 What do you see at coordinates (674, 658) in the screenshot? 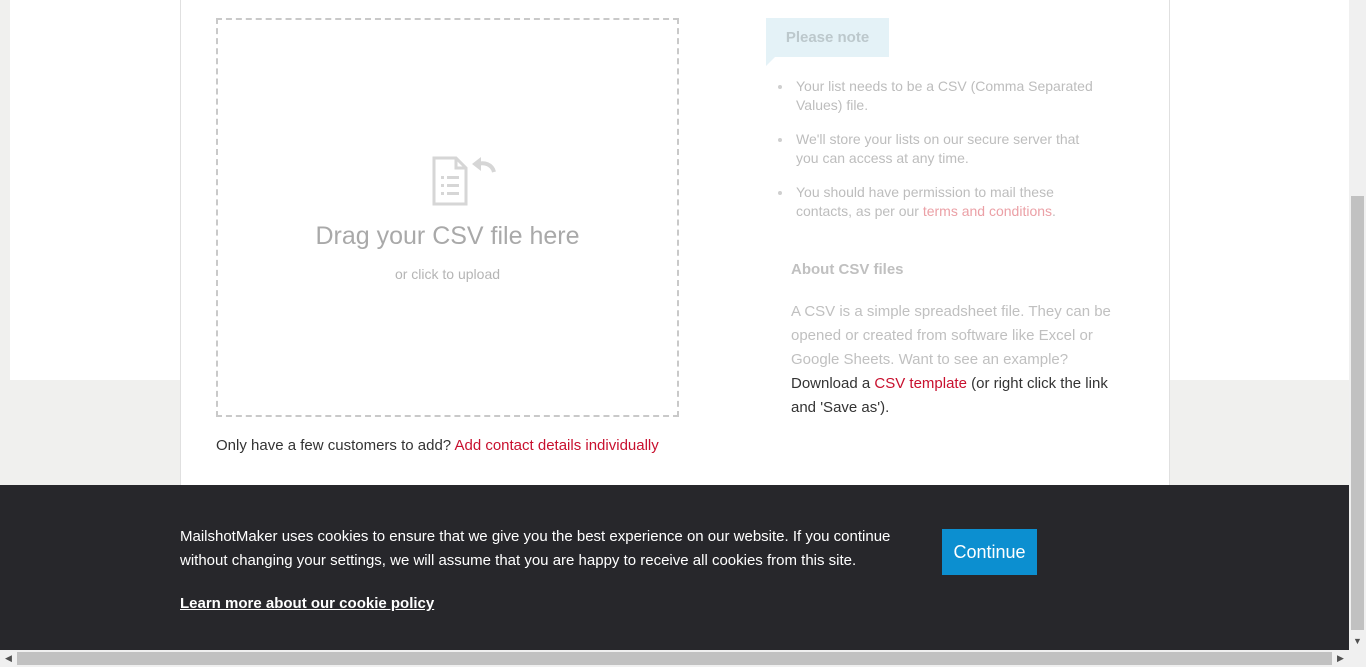
I see `horizontal-scrollbar-thumb` at bounding box center [674, 658].